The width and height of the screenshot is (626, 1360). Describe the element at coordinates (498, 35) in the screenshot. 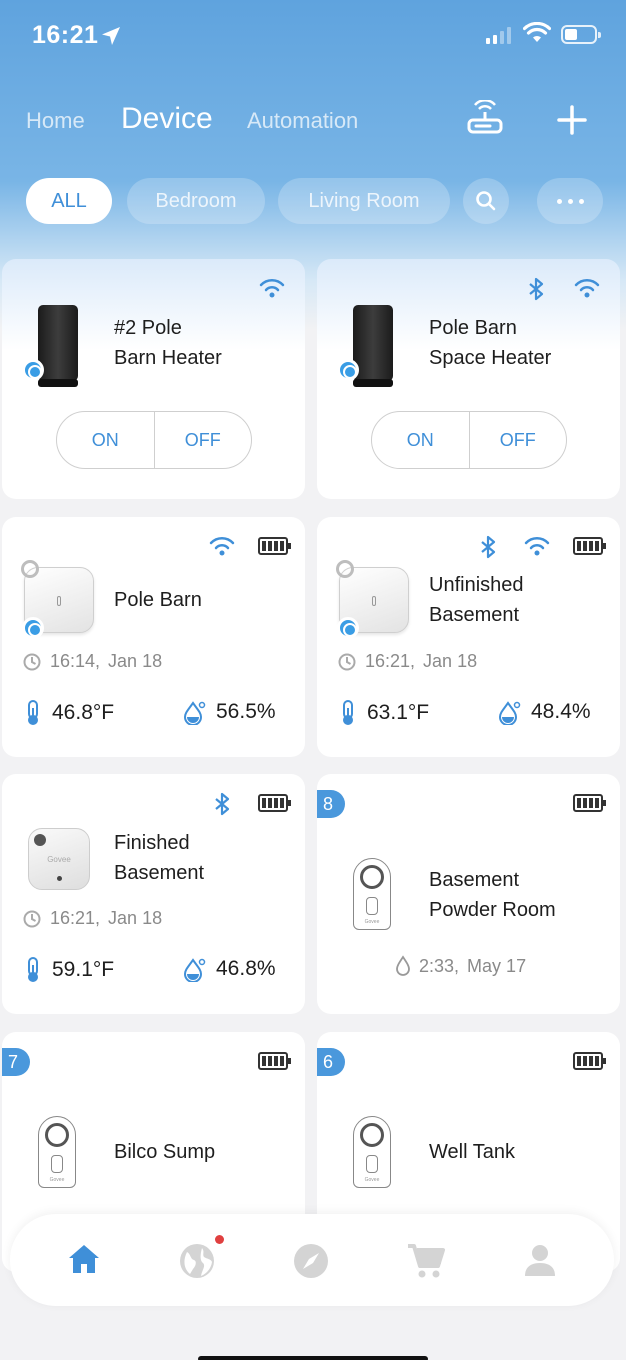

I see `cellular-signal-icon` at that location.